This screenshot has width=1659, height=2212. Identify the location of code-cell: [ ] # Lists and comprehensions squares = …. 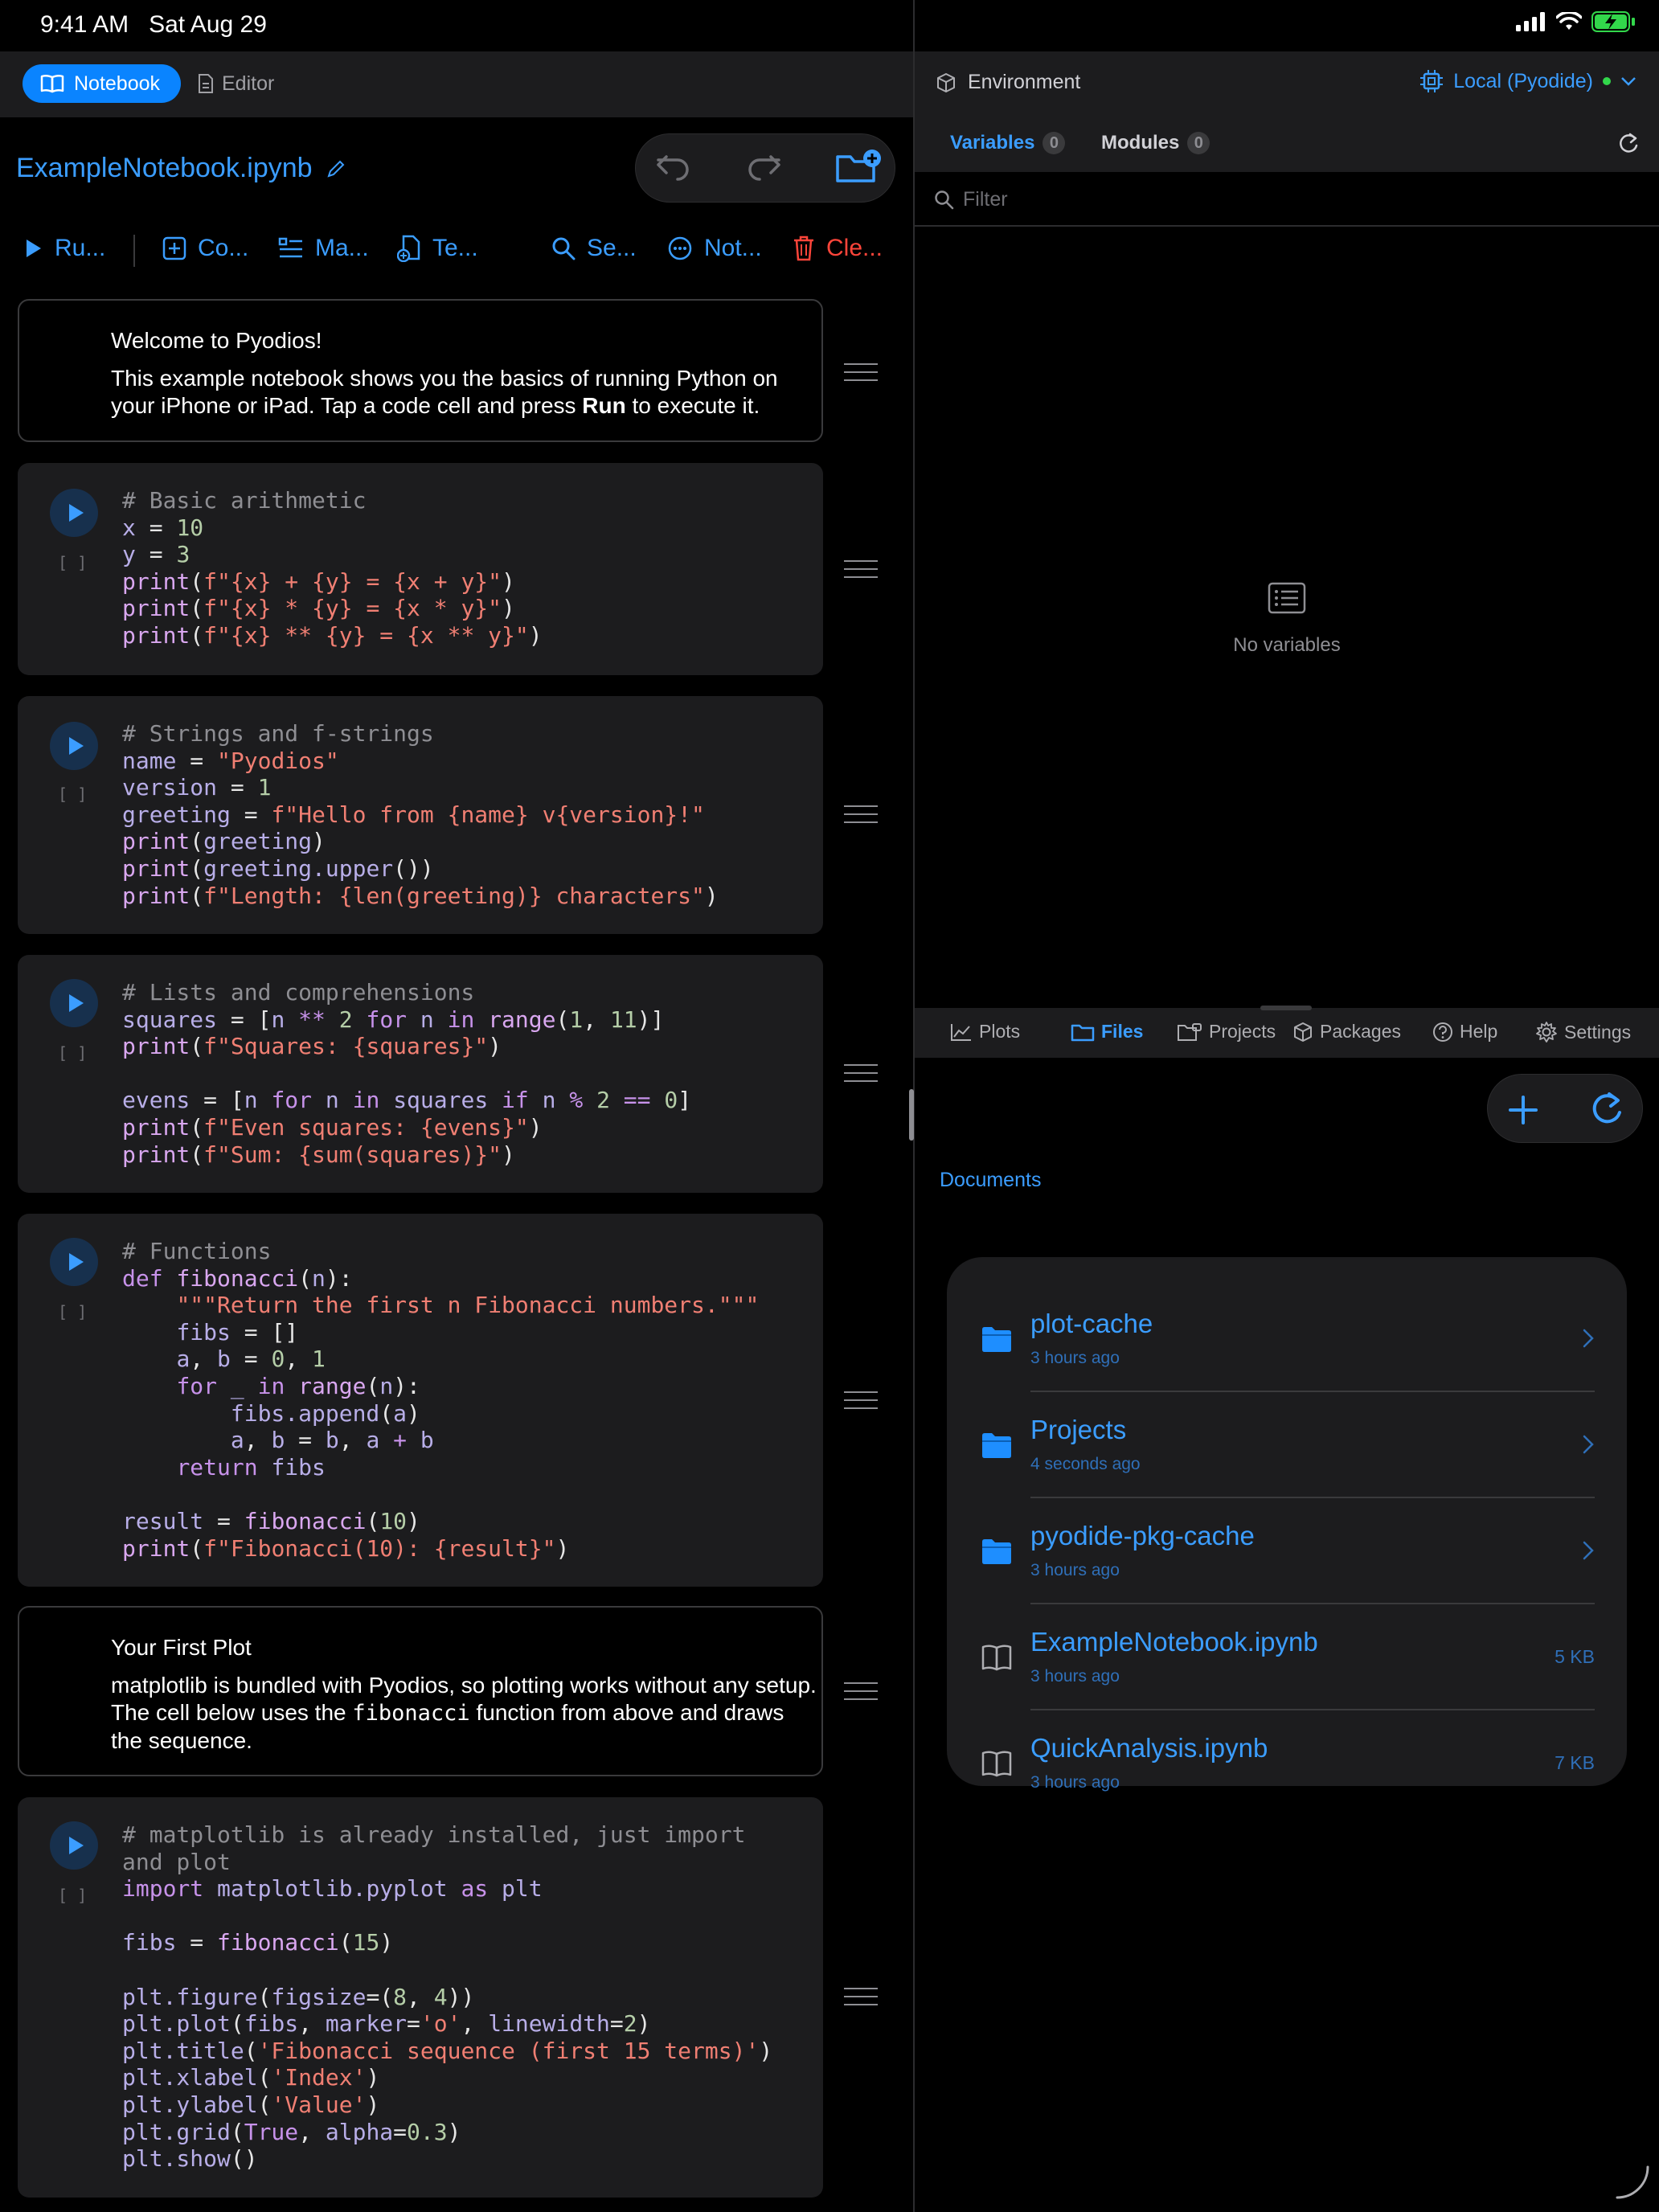
(421, 1074).